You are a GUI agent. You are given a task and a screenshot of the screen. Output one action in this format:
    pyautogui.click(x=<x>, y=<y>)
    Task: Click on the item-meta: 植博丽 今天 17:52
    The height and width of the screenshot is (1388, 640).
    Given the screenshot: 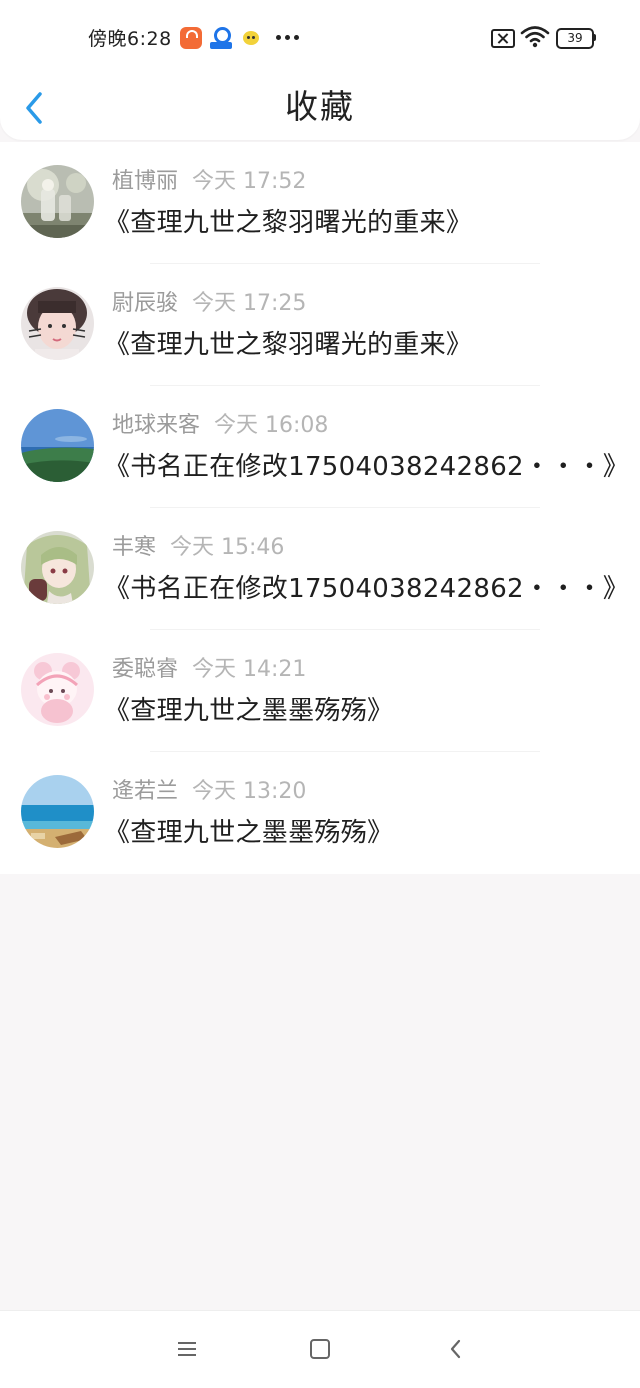 What is the action you would take?
    pyautogui.click(x=209, y=182)
    